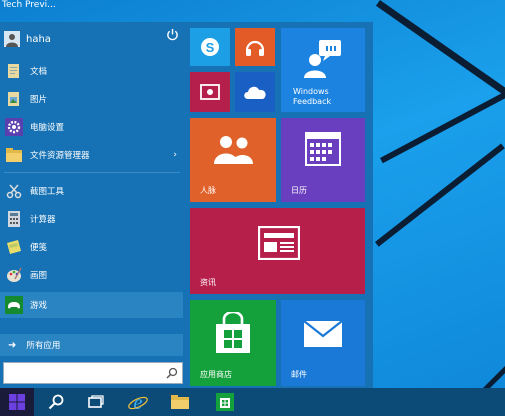  I want to click on headphones-icon, so click(255, 48).